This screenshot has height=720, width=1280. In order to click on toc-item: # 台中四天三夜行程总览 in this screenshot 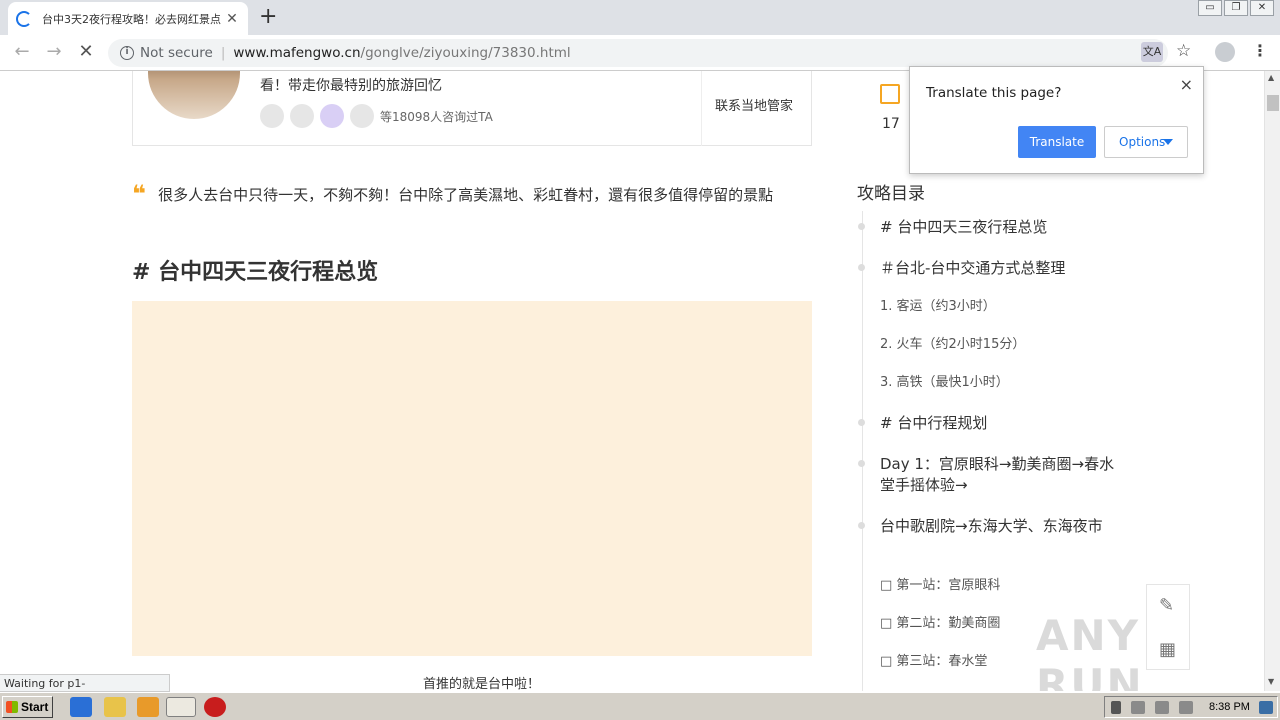, I will do `click(989, 227)`.